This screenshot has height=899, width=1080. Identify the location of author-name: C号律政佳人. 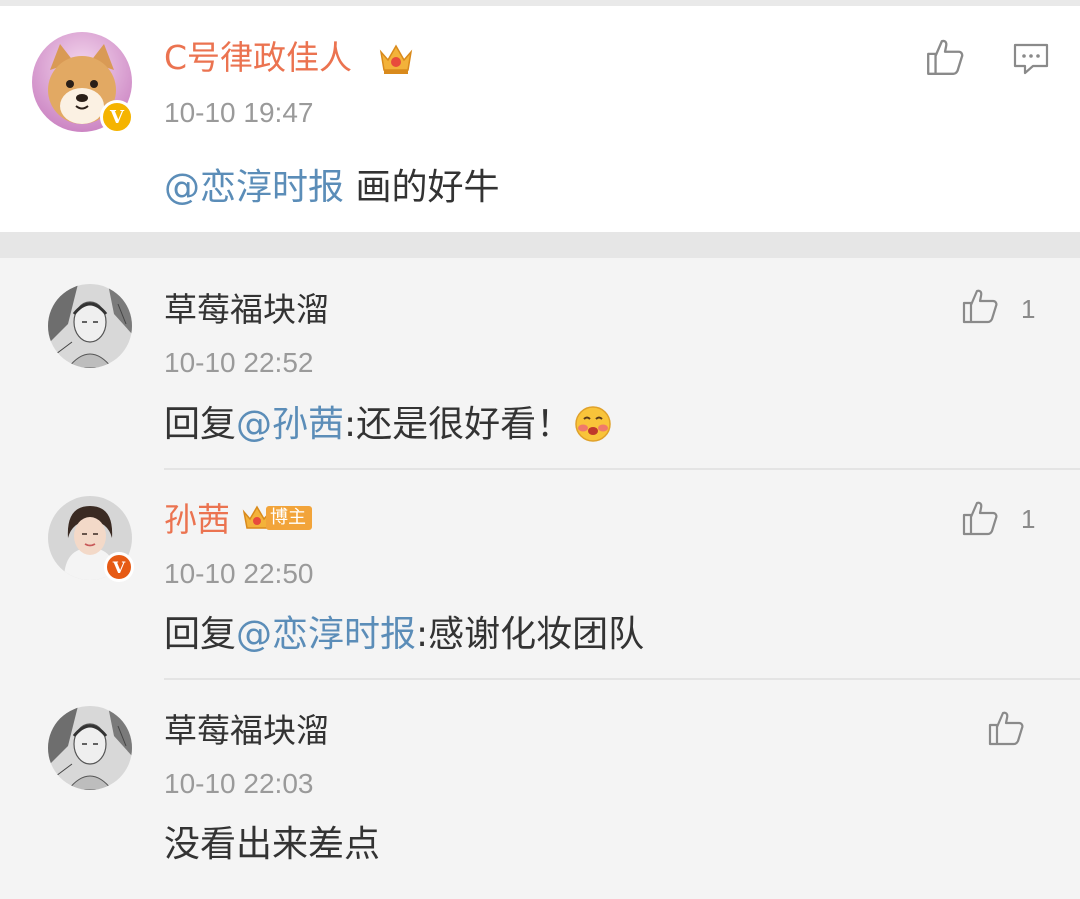
(258, 58).